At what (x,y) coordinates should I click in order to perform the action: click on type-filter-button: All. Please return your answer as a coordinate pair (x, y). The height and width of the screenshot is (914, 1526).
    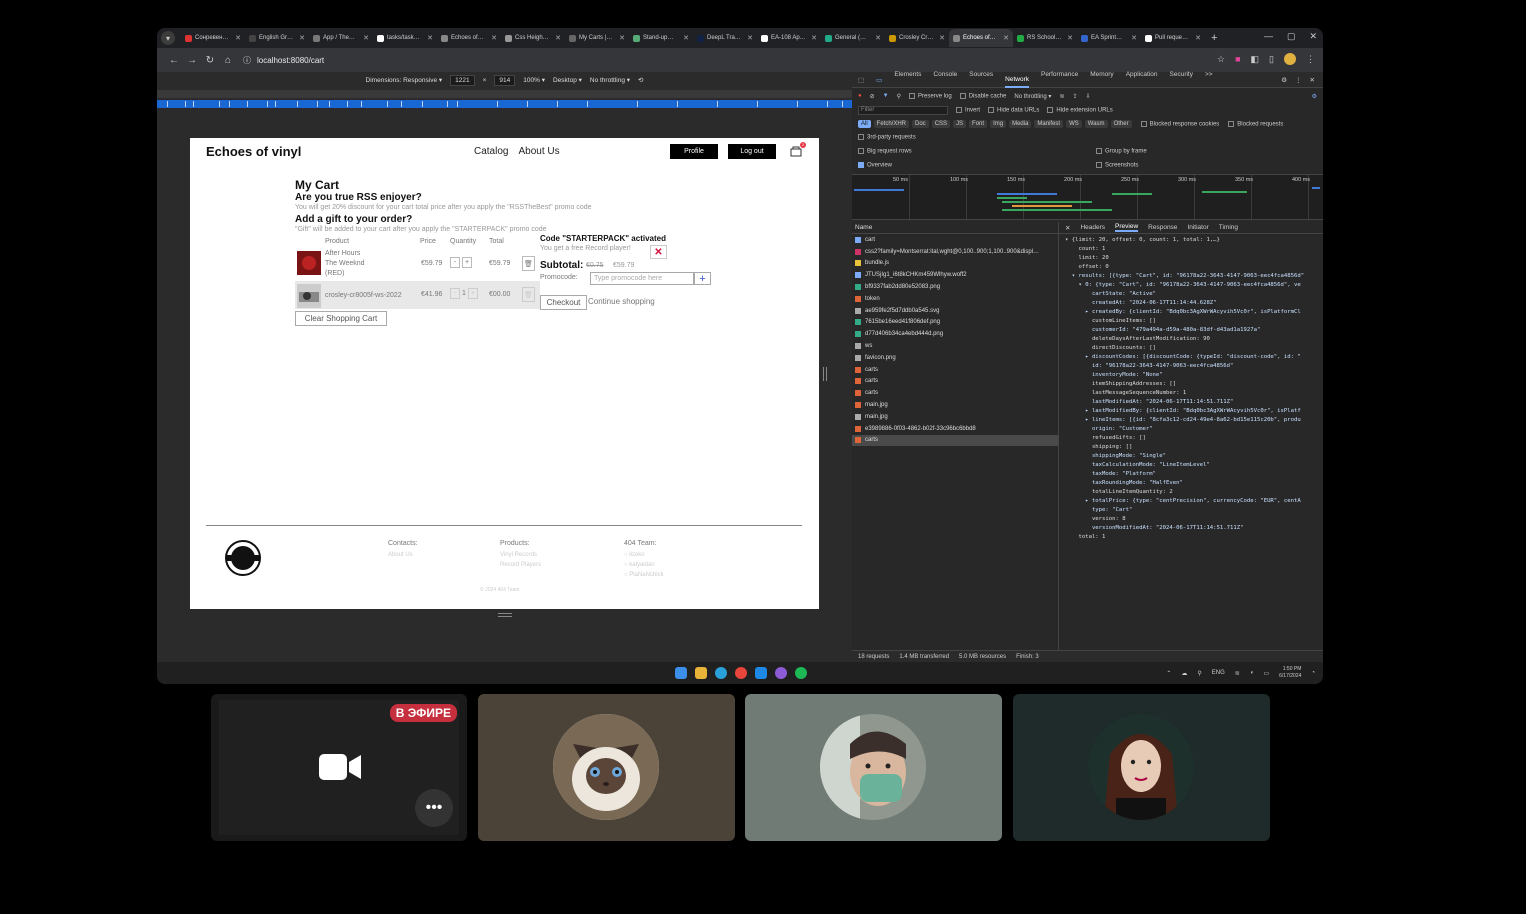
    Looking at the image, I should click on (864, 124).